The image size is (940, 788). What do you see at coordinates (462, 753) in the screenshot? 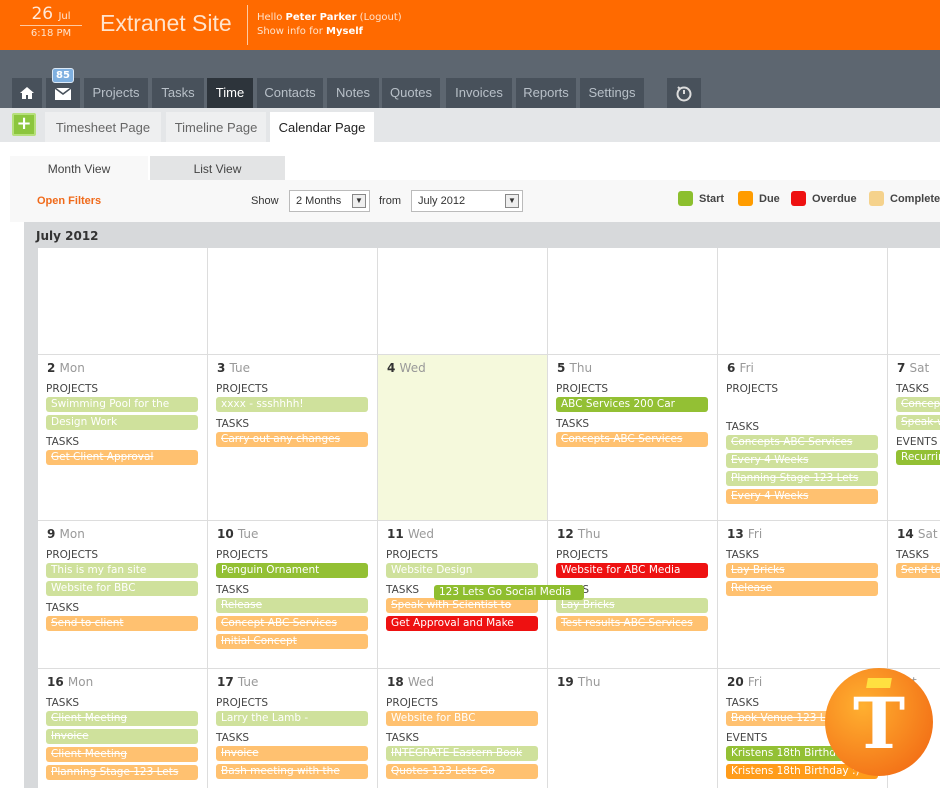
I see `calendar-item: INTEGRATE Eastern Book` at bounding box center [462, 753].